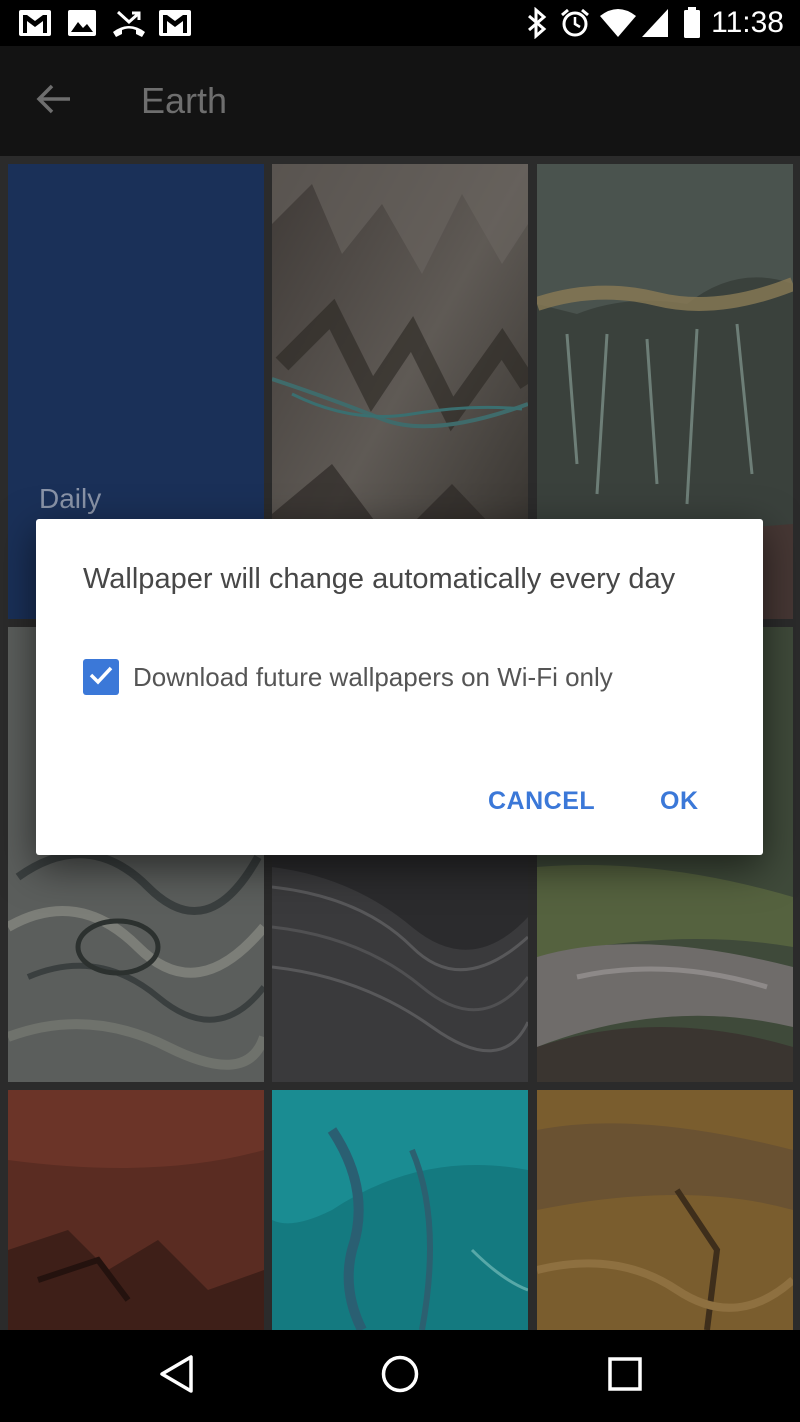 This screenshot has width=800, height=1422. Describe the element at coordinates (129, 23) in the screenshot. I see `missed-call-icon` at that location.